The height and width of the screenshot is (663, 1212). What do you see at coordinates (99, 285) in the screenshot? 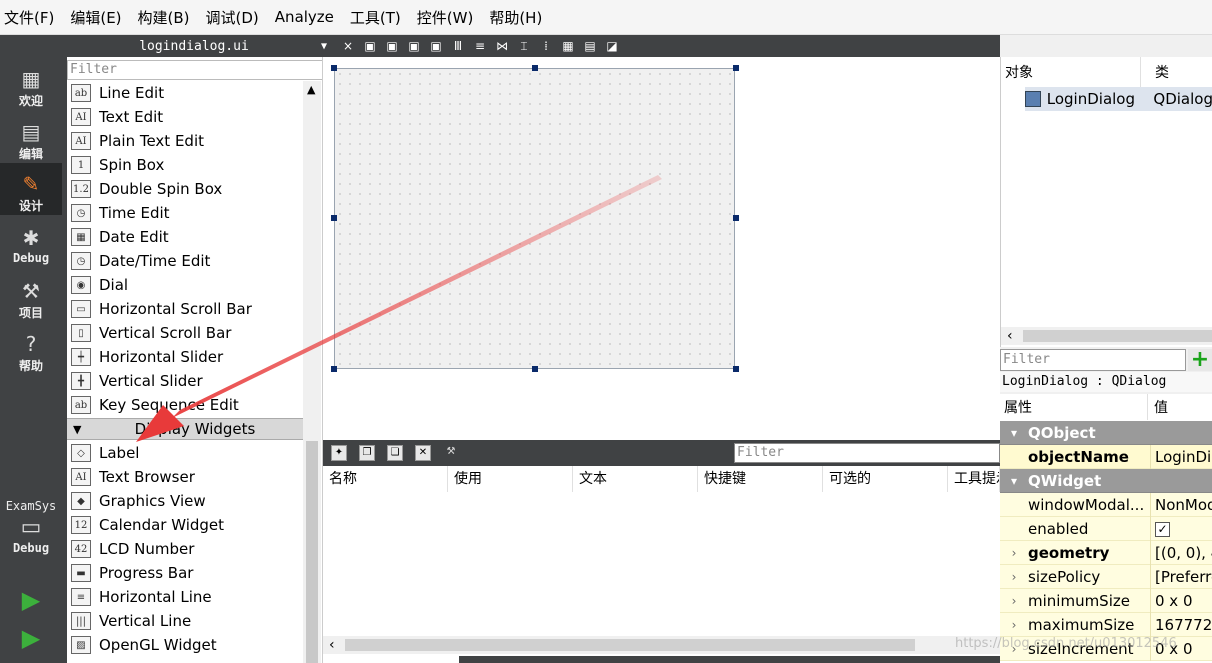
I see `widget-item: ◉ Dial` at bounding box center [99, 285].